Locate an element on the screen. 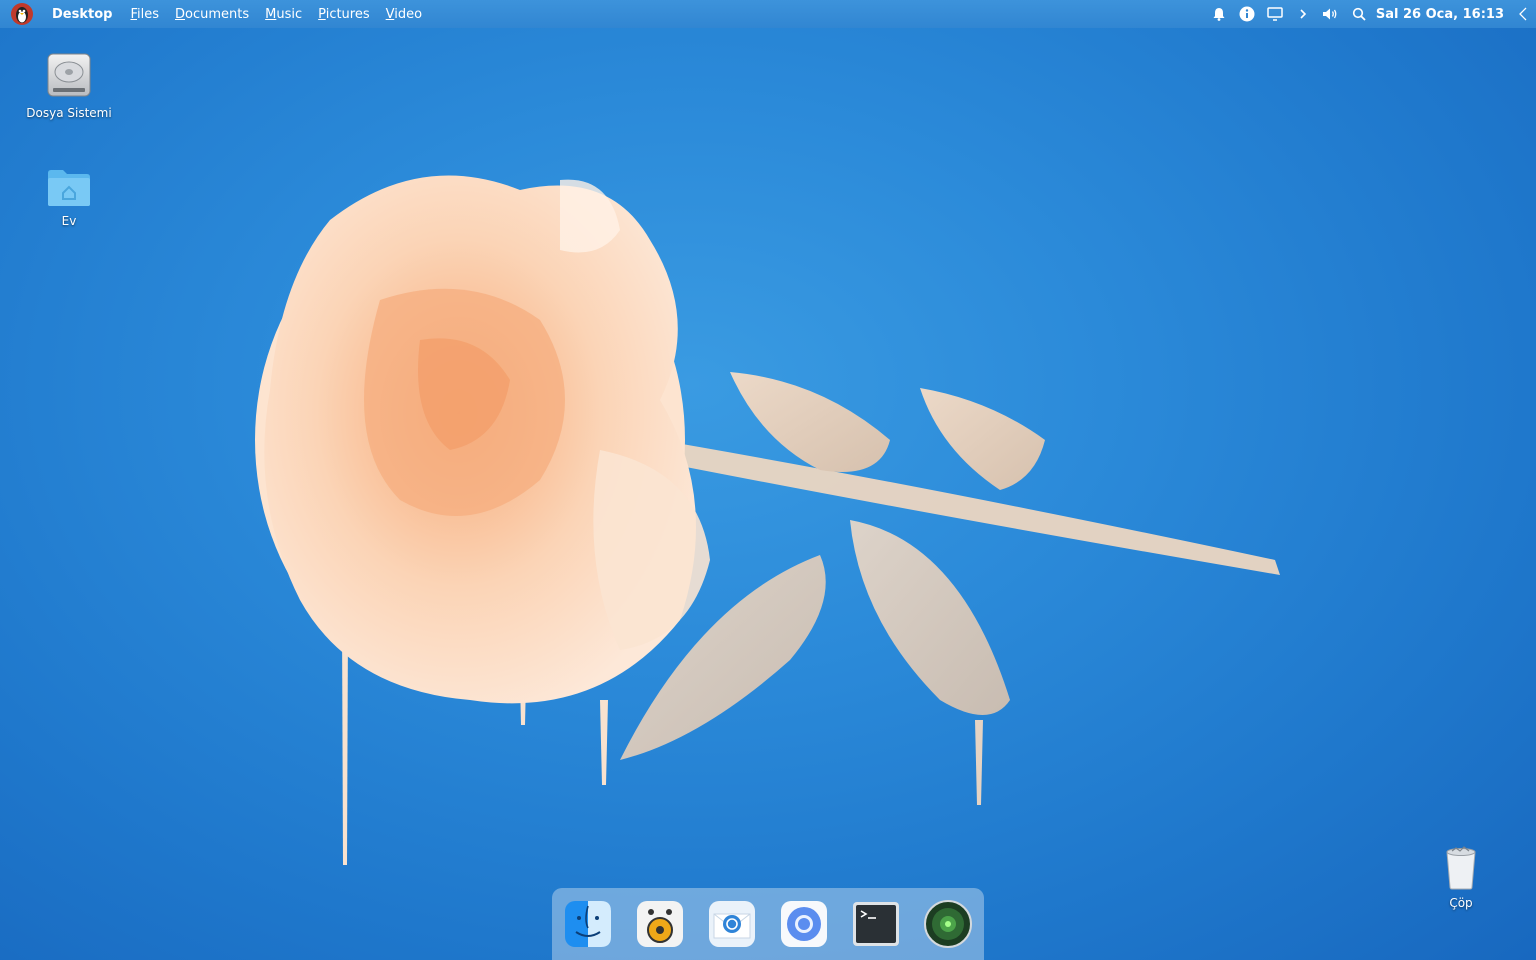 Image resolution: width=1536 pixels, height=960 pixels. menu-video: Video is located at coordinates (404, 14).